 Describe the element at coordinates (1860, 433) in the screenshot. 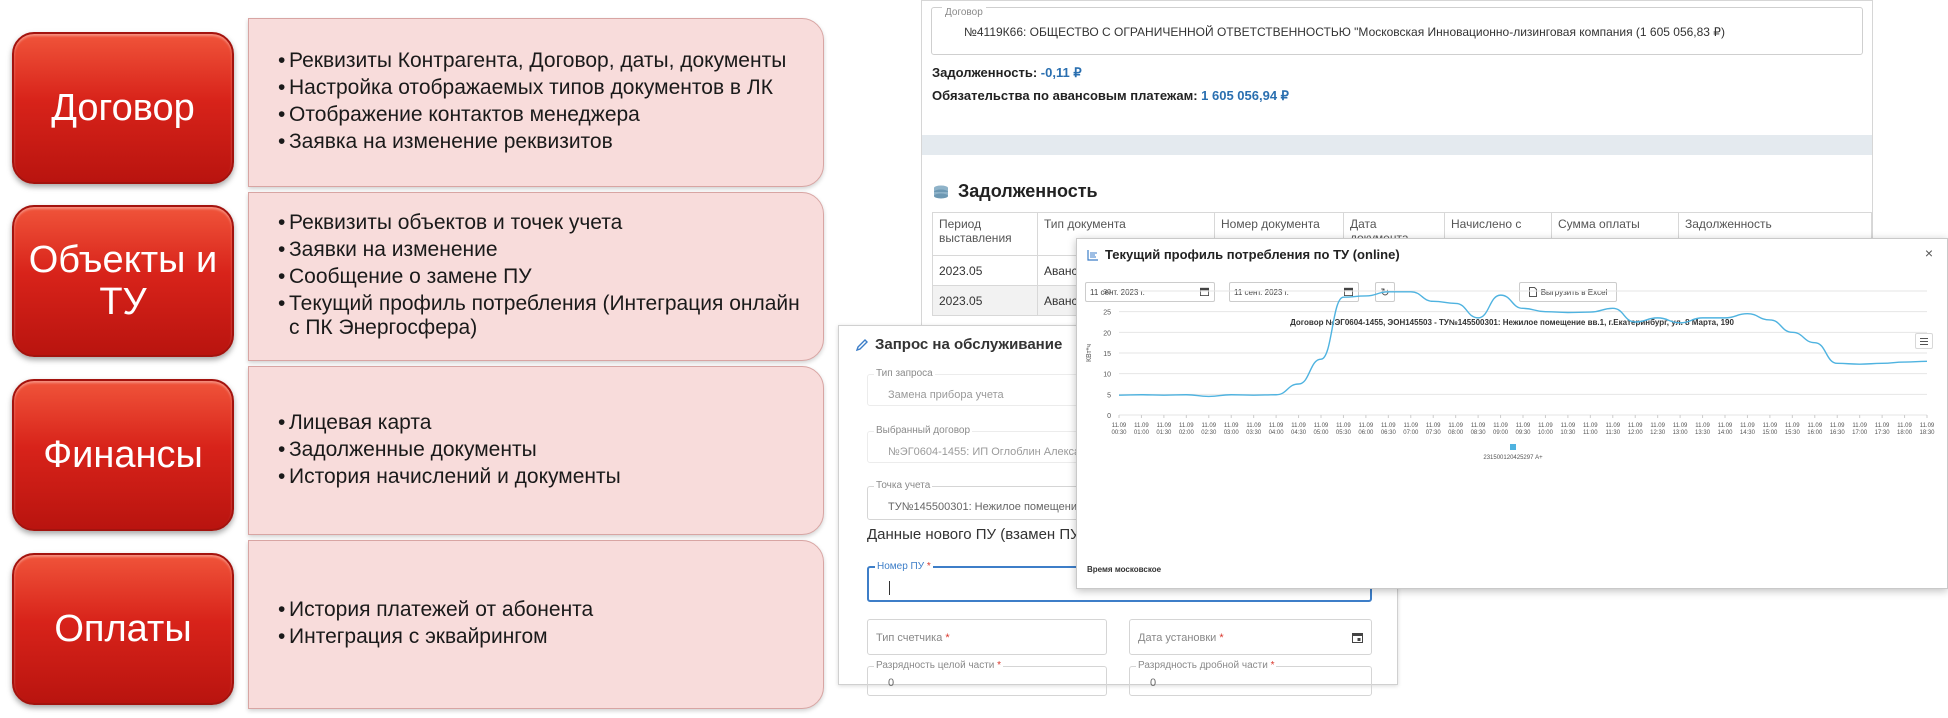

I see `x-tick-label: 17:00` at that location.